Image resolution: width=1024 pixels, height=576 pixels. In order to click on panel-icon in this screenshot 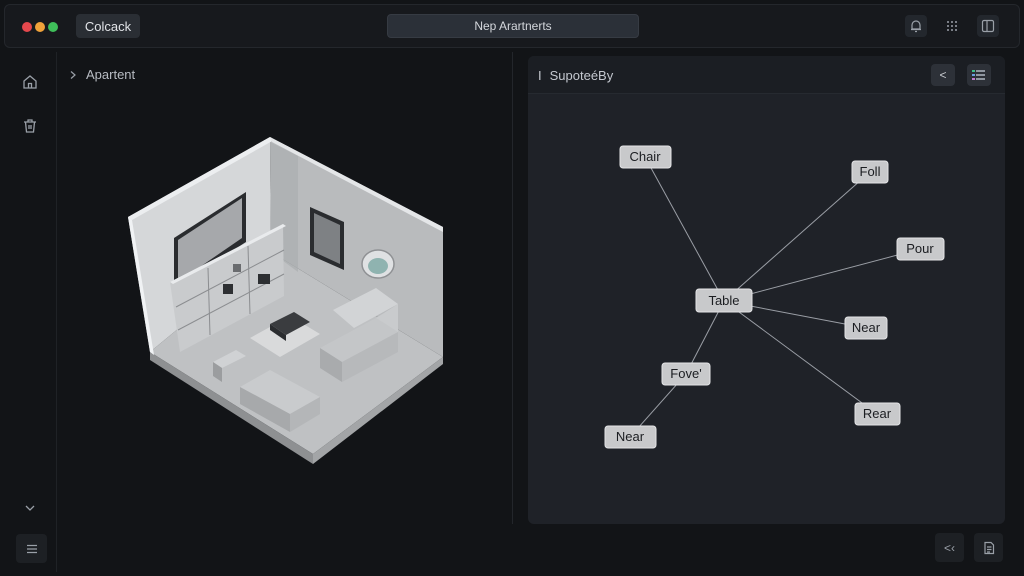, I will do `click(988, 26)`.